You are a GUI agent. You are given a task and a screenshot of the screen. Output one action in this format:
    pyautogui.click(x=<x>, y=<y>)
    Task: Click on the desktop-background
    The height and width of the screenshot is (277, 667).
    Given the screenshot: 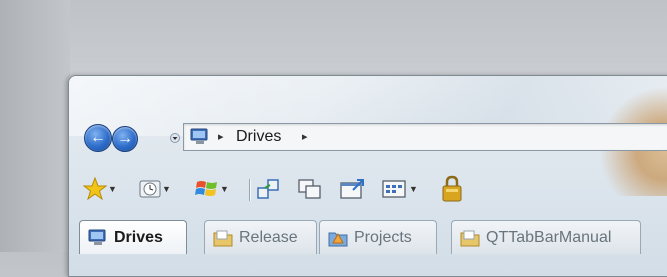 What is the action you would take?
    pyautogui.click(x=35, y=126)
    